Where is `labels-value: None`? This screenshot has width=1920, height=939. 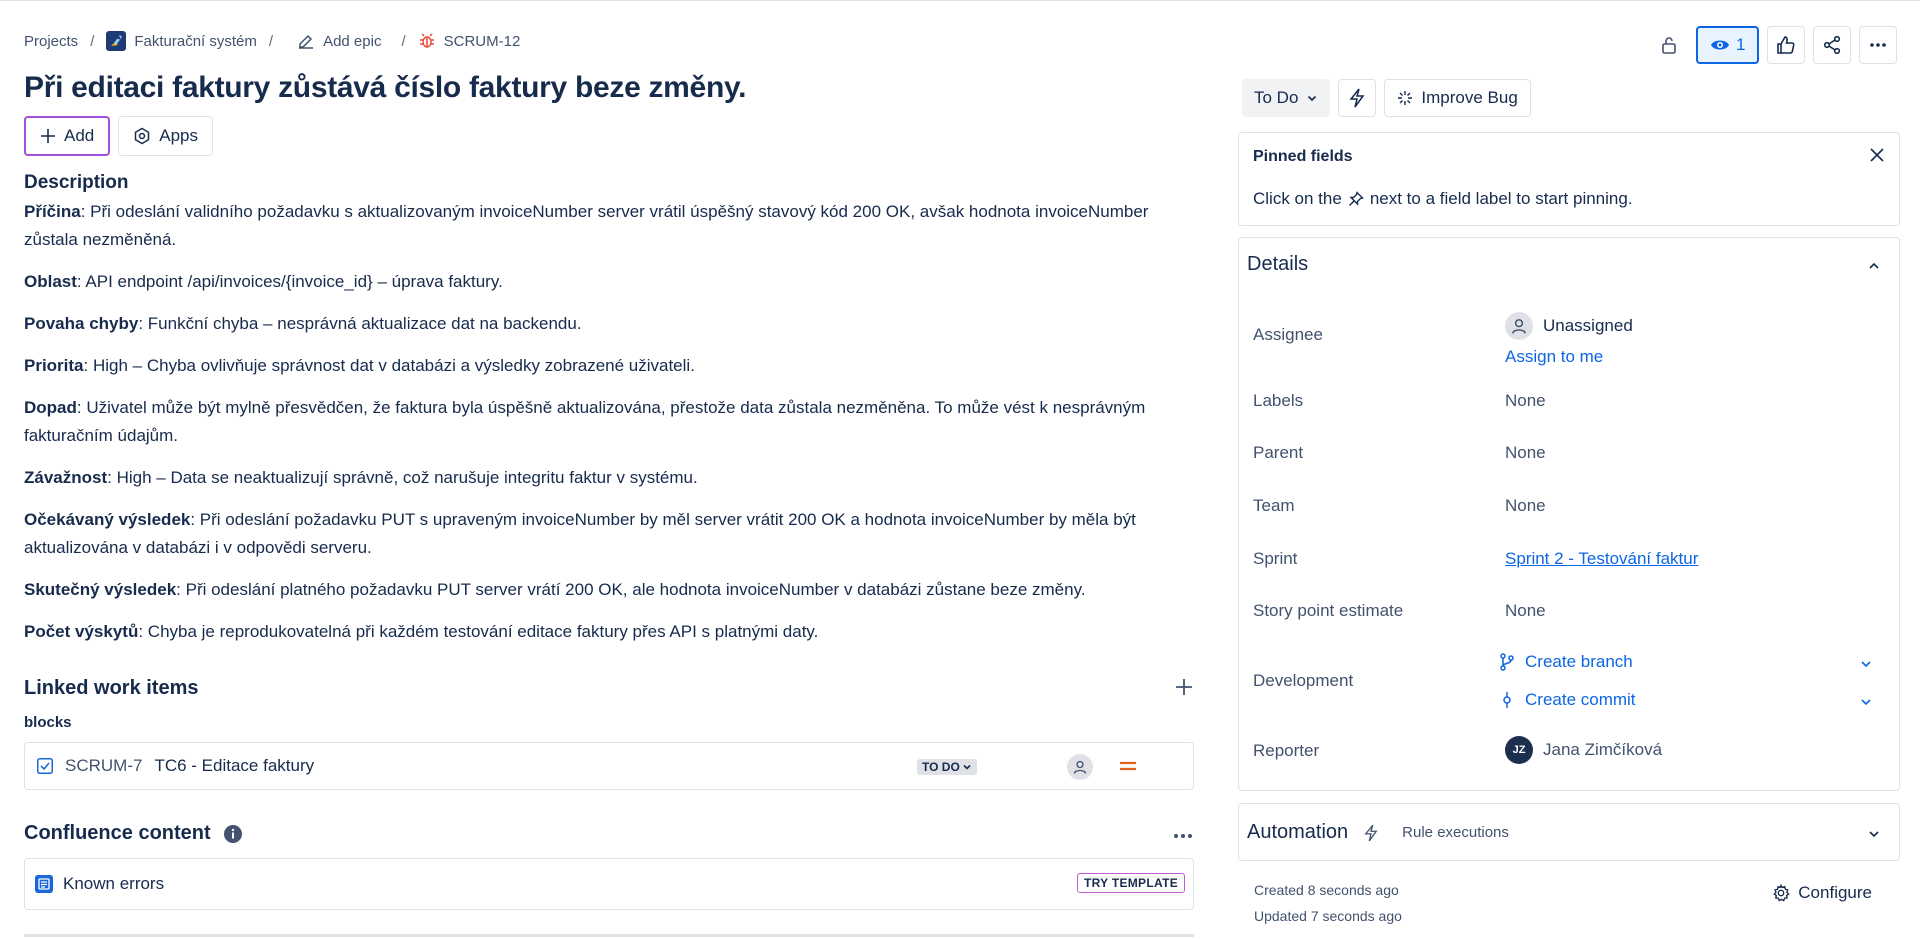
labels-value: None is located at coordinates (1525, 401).